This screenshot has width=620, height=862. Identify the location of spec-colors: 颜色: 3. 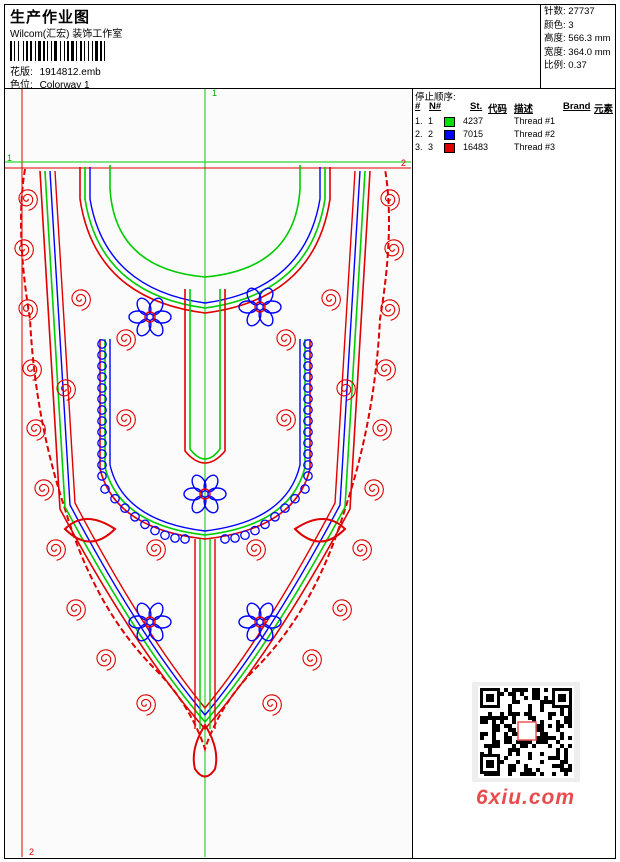
(559, 25).